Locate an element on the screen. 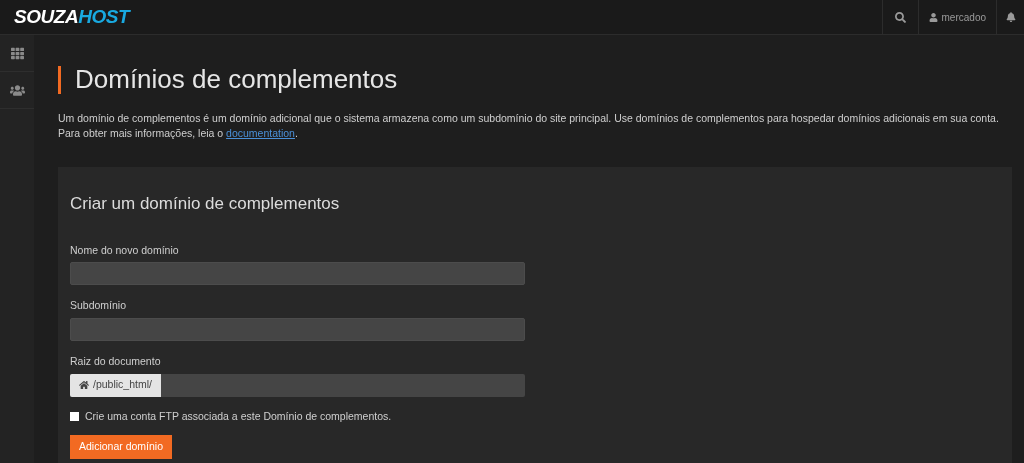  logo: SOUZAHOST is located at coordinates (72, 17).